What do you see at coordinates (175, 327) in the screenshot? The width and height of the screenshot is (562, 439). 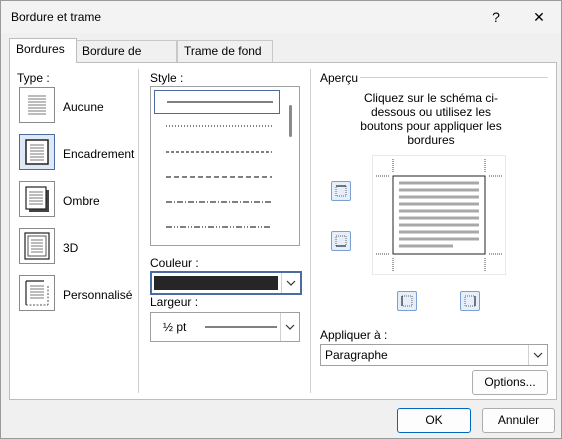 I see `width-value: ½ pt` at bounding box center [175, 327].